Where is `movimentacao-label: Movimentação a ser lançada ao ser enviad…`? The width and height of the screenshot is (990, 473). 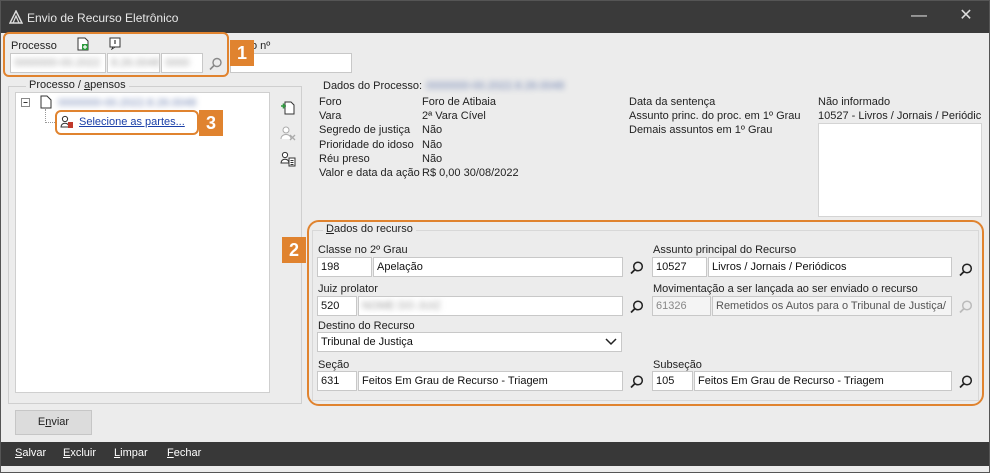 movimentacao-label: Movimentação a ser lançada ao ser enviad… is located at coordinates (785, 289).